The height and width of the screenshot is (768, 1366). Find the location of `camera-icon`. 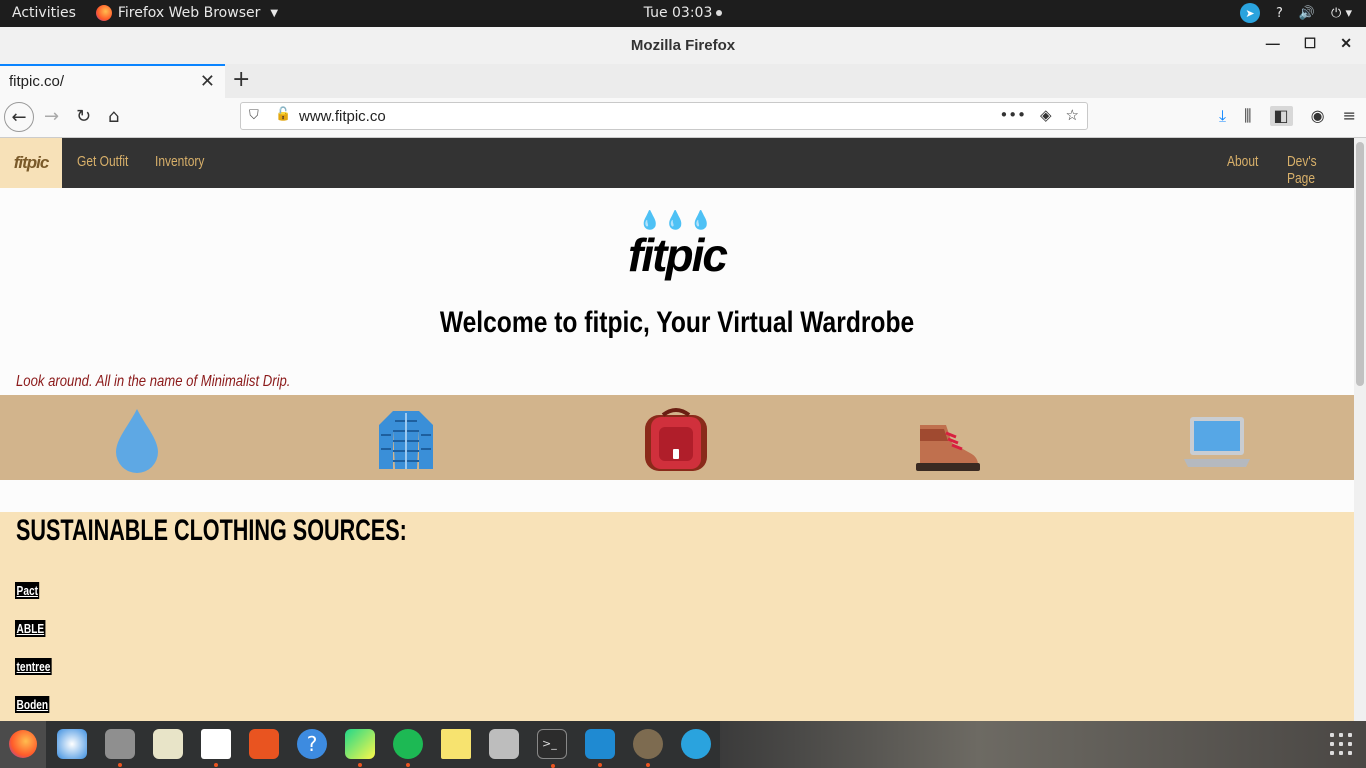

camera-icon is located at coordinates (504, 744).